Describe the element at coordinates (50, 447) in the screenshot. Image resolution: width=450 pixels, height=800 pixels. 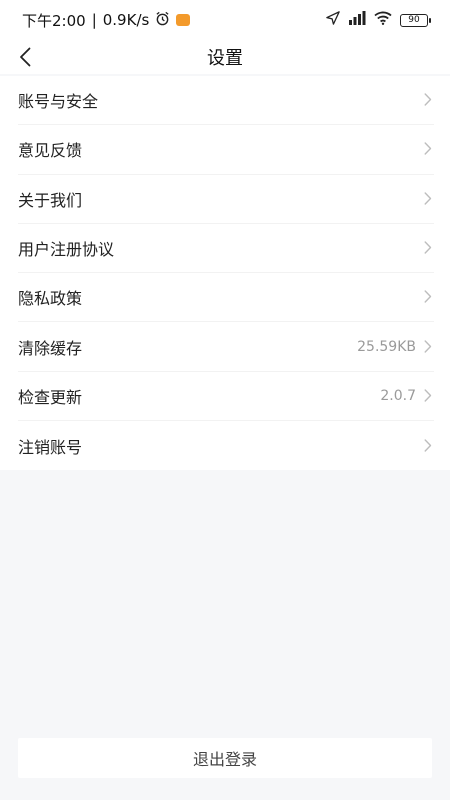
I see `menu-item-label: 注销账号` at that location.